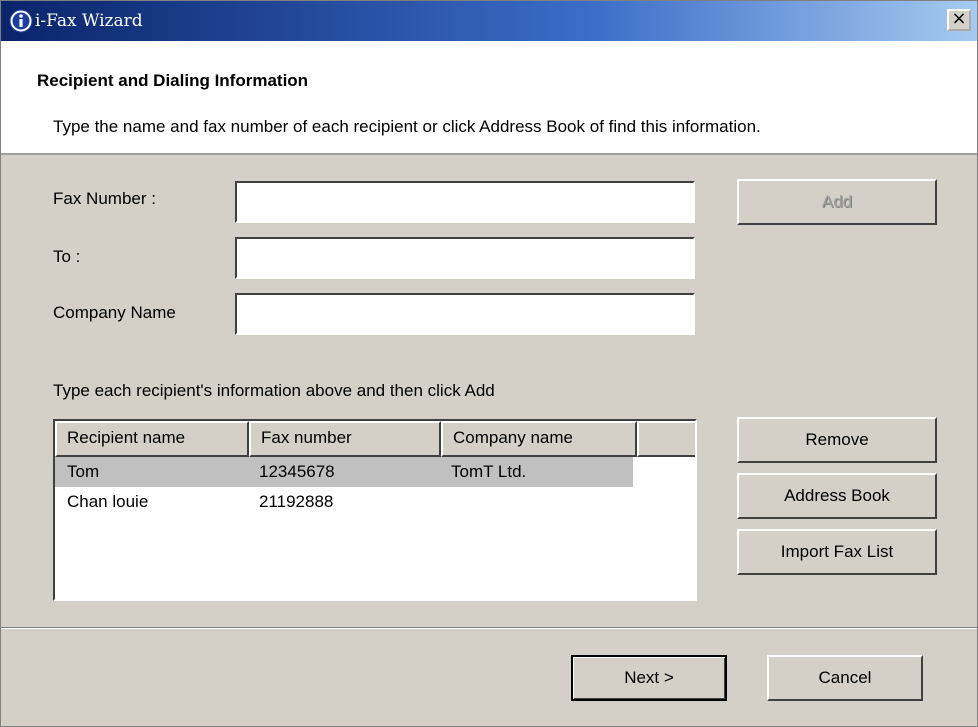 The width and height of the screenshot is (978, 727). Describe the element at coordinates (375, 502) in the screenshot. I see `table-row: Chan louie 21192888` at that location.